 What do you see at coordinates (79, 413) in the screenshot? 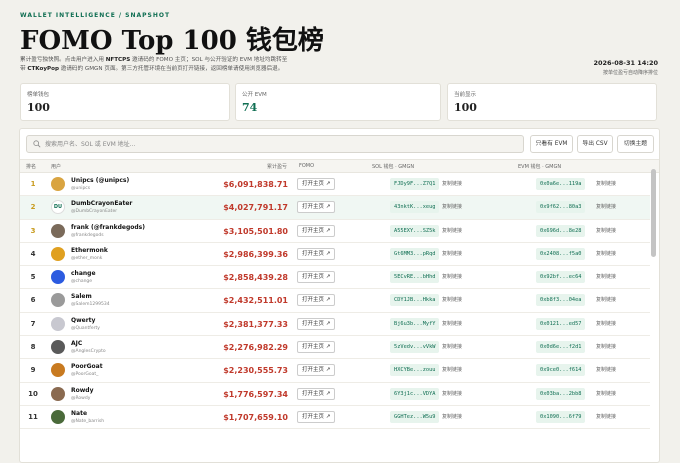
I see `user-name-link: Nate` at bounding box center [79, 413].